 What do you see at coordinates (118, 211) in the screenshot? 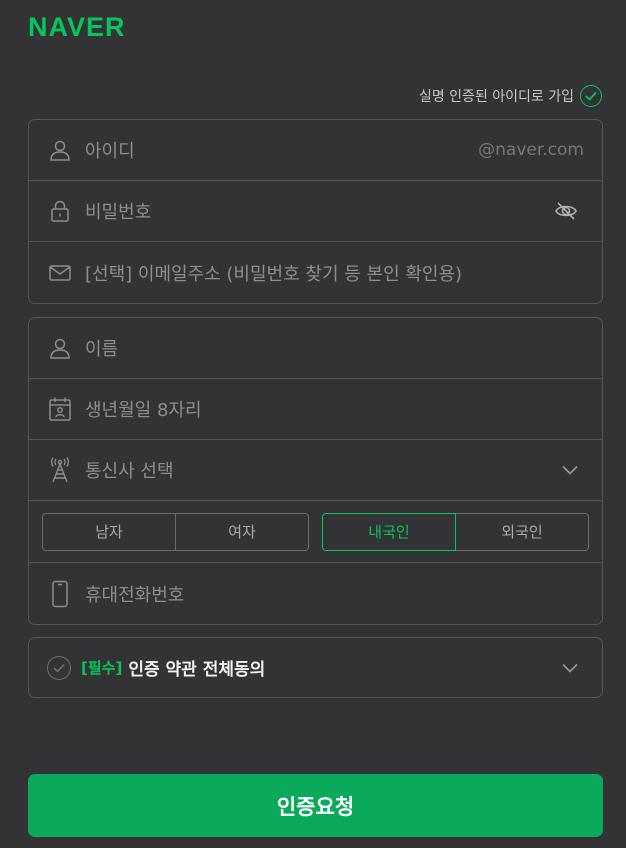
I see `password-input: 비밀번호` at bounding box center [118, 211].